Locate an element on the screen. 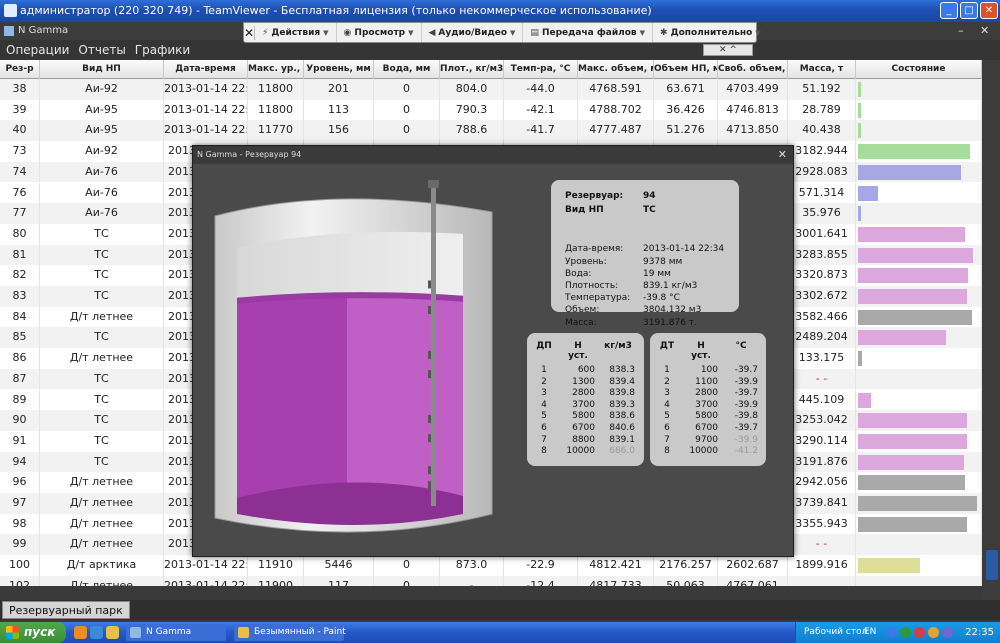 Image resolution: width=1000 pixels, height=643 pixels. table-cell: 90 is located at coordinates (20, 420).